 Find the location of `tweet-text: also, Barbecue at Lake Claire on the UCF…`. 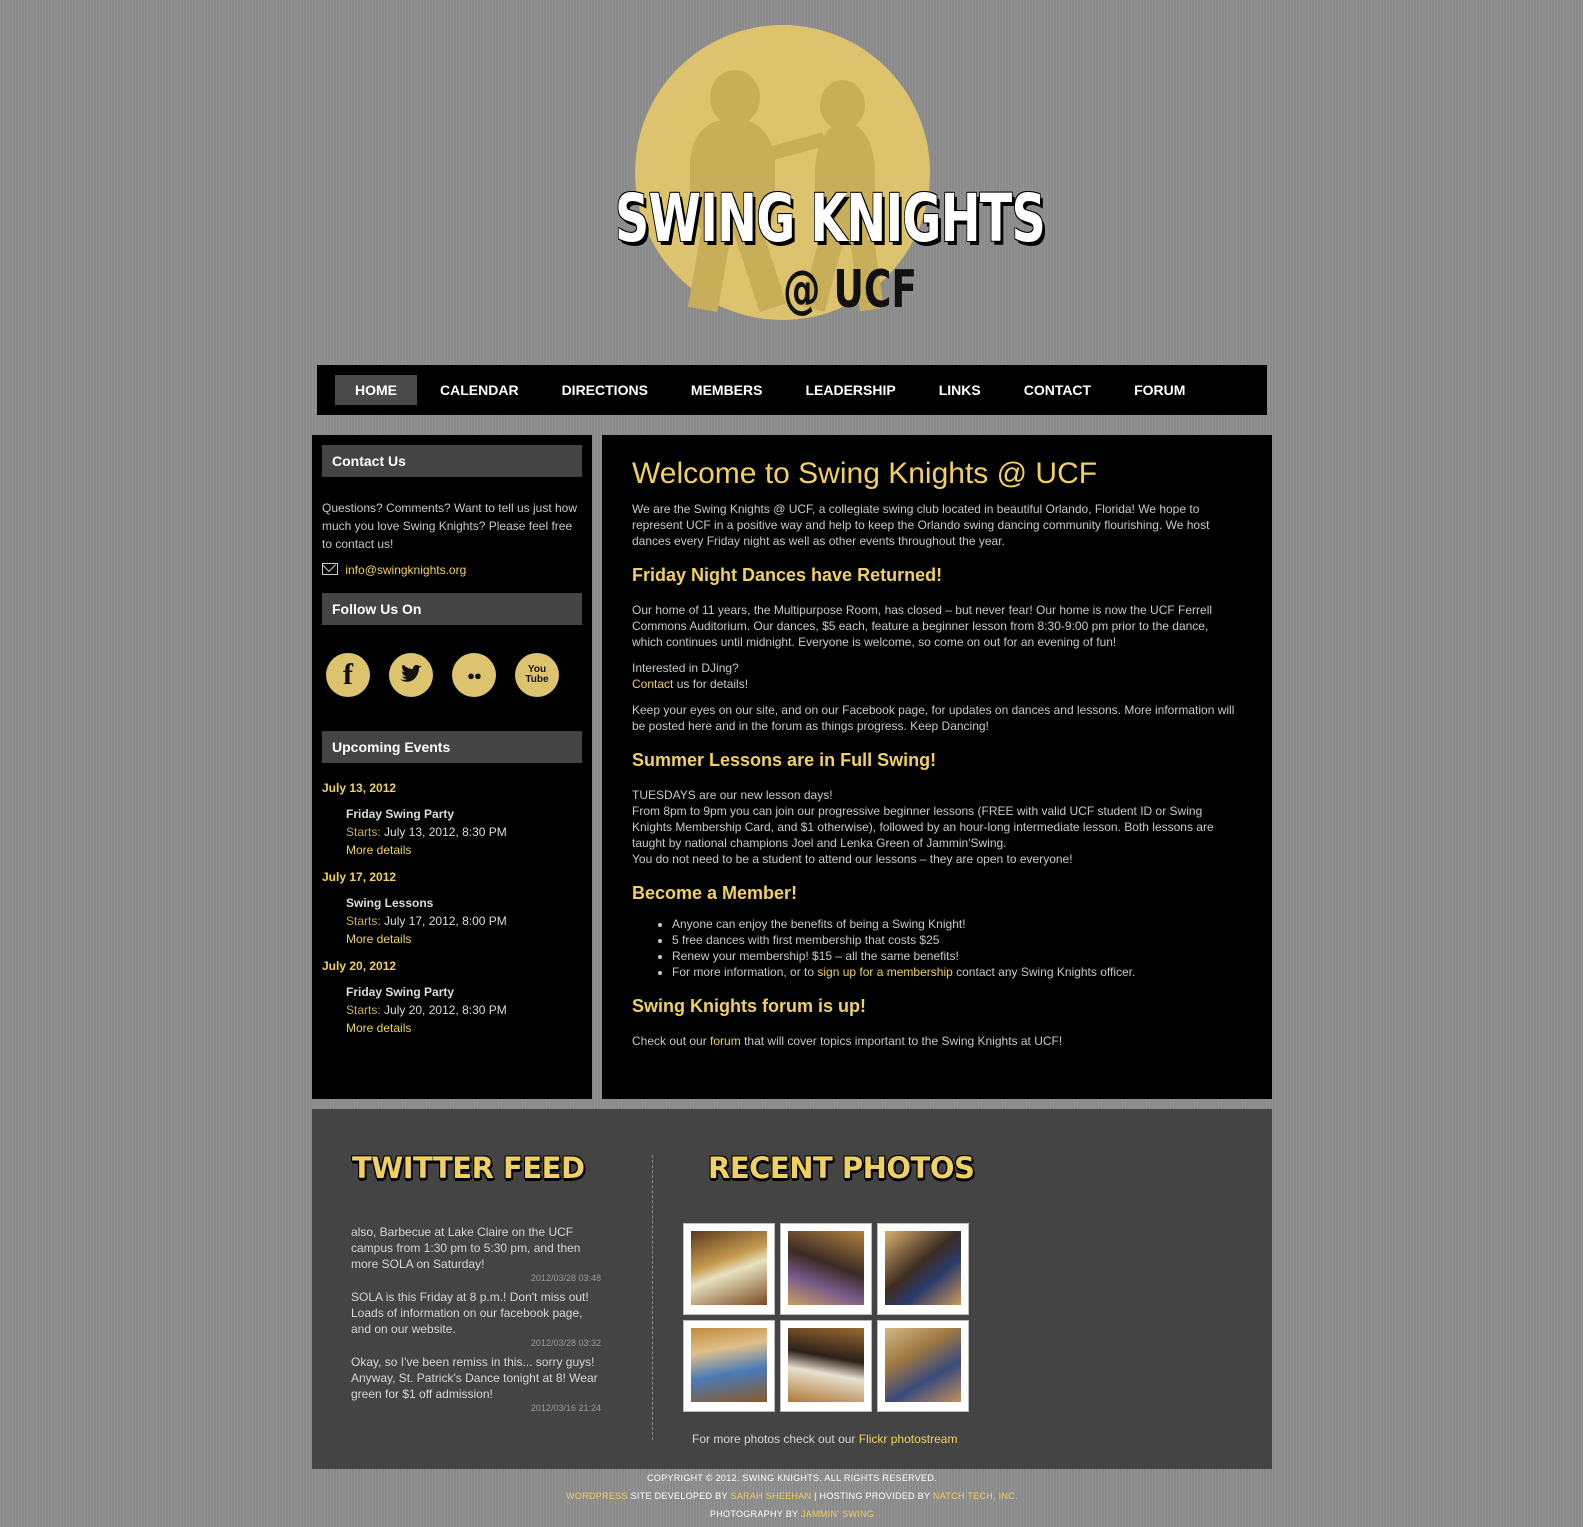

tweet-text: also, Barbecue at Lake Claire on the UCF… is located at coordinates (466, 1248).